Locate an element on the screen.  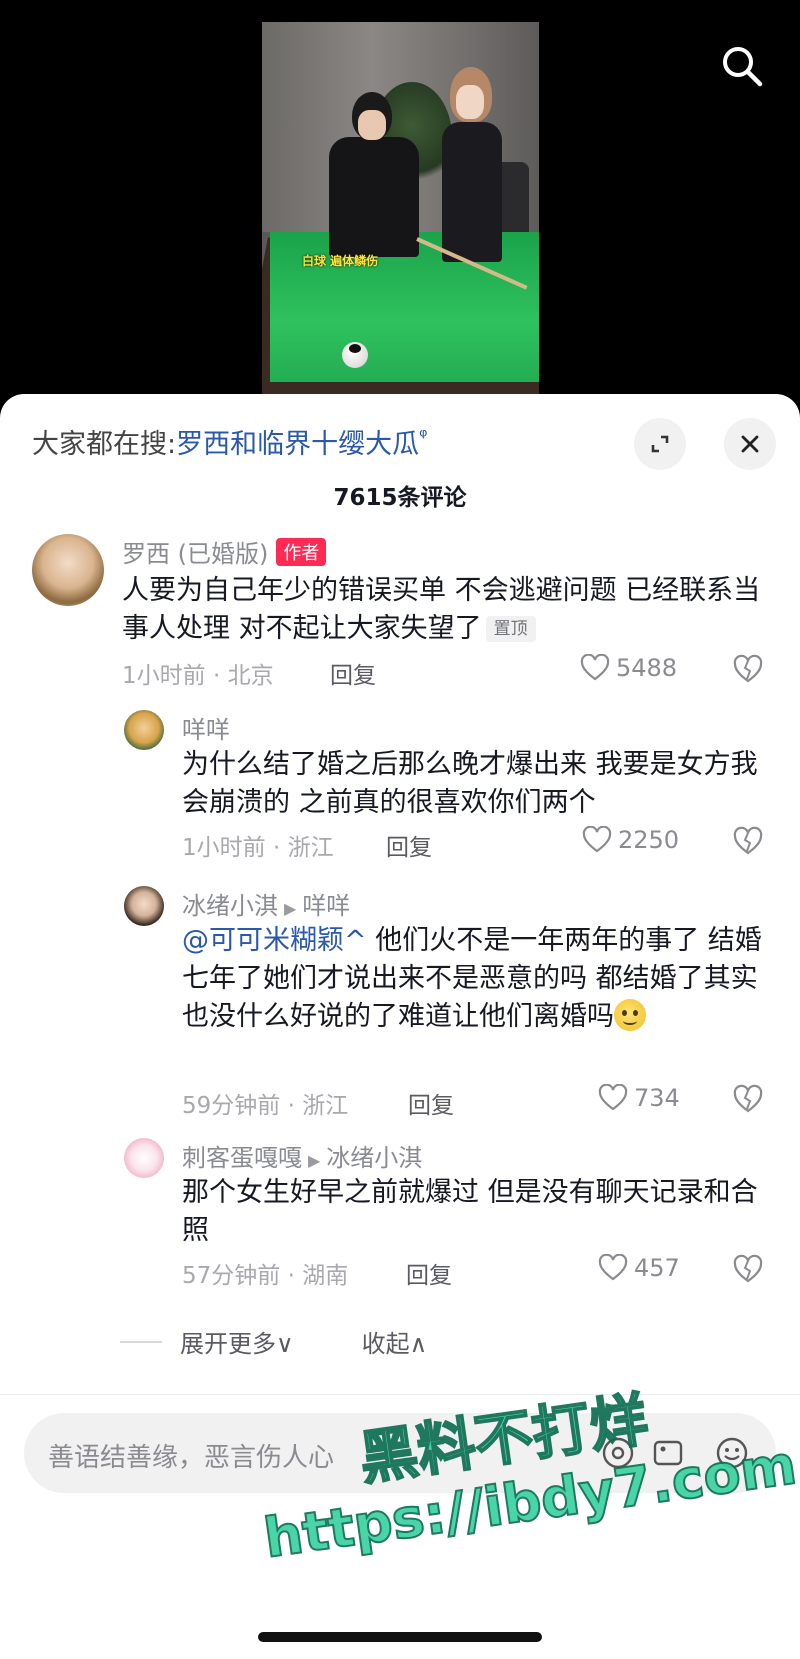
replies-controls: 展开更多∨ 收起∧ is located at coordinates (273, 1341).